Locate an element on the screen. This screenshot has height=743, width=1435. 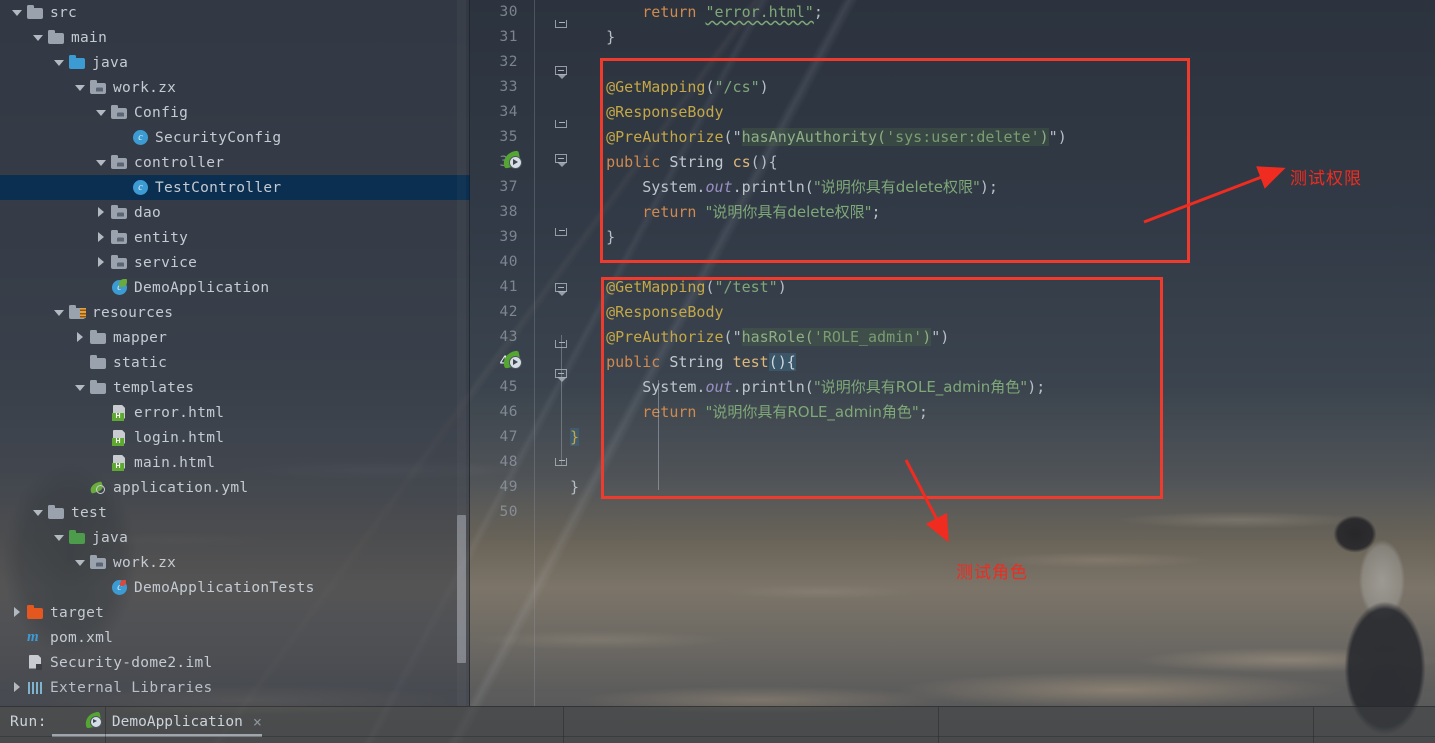
code-line-44: public String test(){ is located at coordinates (1002, 362).